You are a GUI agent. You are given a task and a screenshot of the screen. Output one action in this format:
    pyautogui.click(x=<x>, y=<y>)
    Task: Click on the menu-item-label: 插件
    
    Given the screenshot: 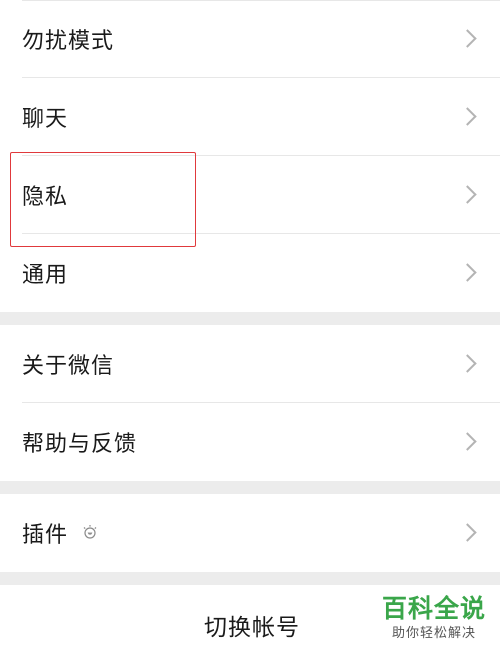 What is the action you would take?
    pyautogui.click(x=45, y=535)
    